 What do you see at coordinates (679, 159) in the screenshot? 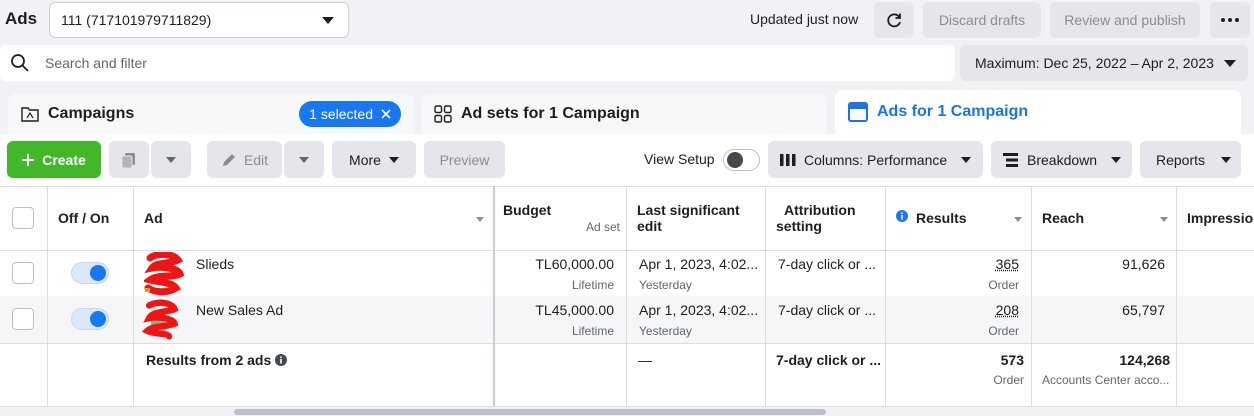
I see `view-setup-label: View Setup` at bounding box center [679, 159].